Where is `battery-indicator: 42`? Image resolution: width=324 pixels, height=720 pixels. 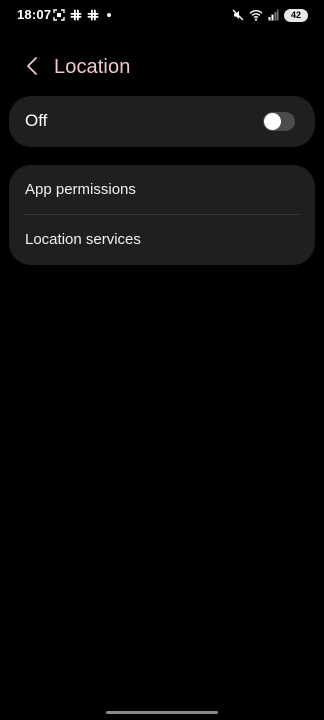 battery-indicator: 42 is located at coordinates (296, 15).